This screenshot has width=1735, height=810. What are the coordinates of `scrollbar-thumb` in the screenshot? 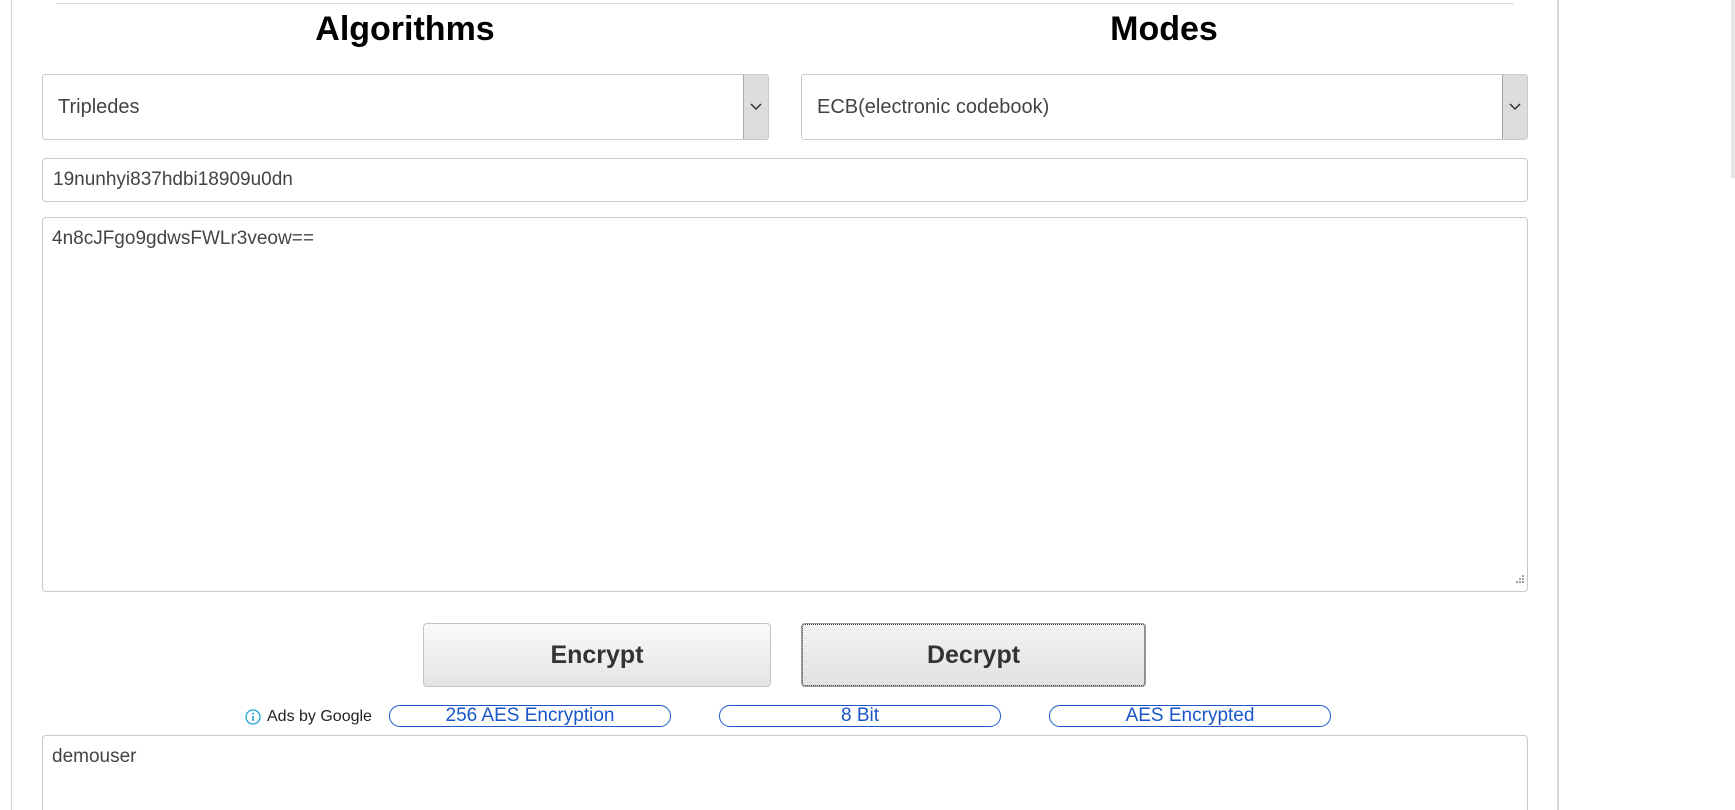 It's located at (1733, 89).